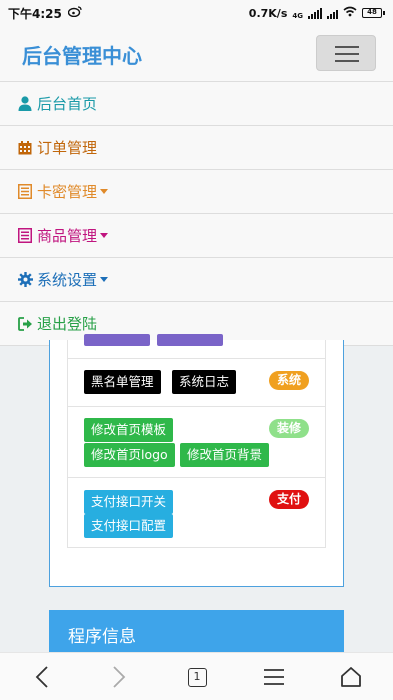  I want to click on program-info-title: 程序信息, so click(102, 637).